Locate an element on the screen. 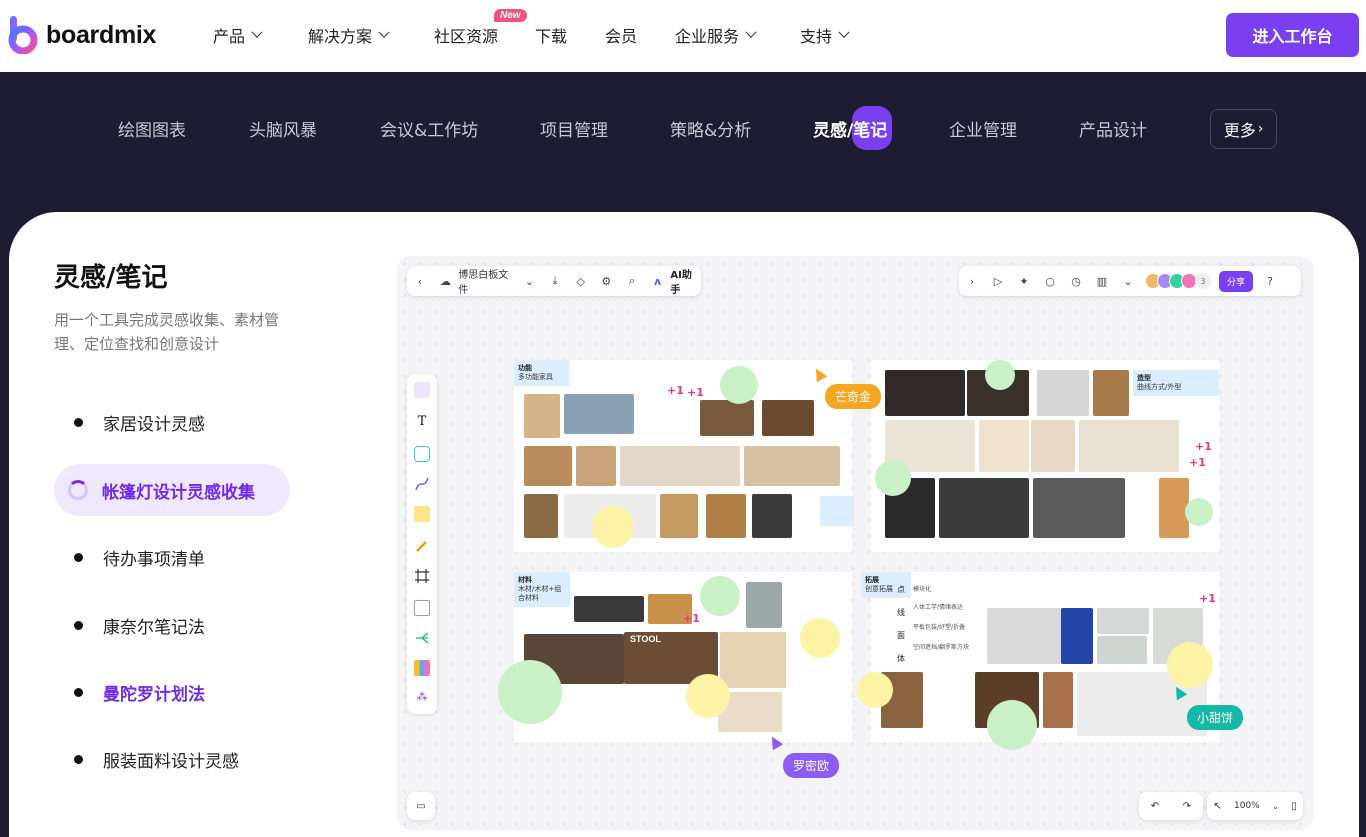 The width and height of the screenshot is (1366, 837). flow-label: 人体工学/情绪表达 is located at coordinates (938, 607).